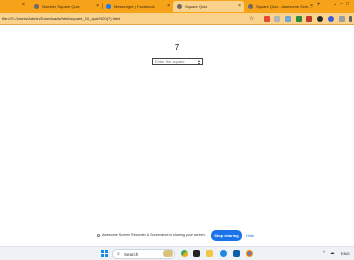  Describe the element at coordinates (335, 4) in the screenshot. I see `tab-search-icon: ⌄` at that location.